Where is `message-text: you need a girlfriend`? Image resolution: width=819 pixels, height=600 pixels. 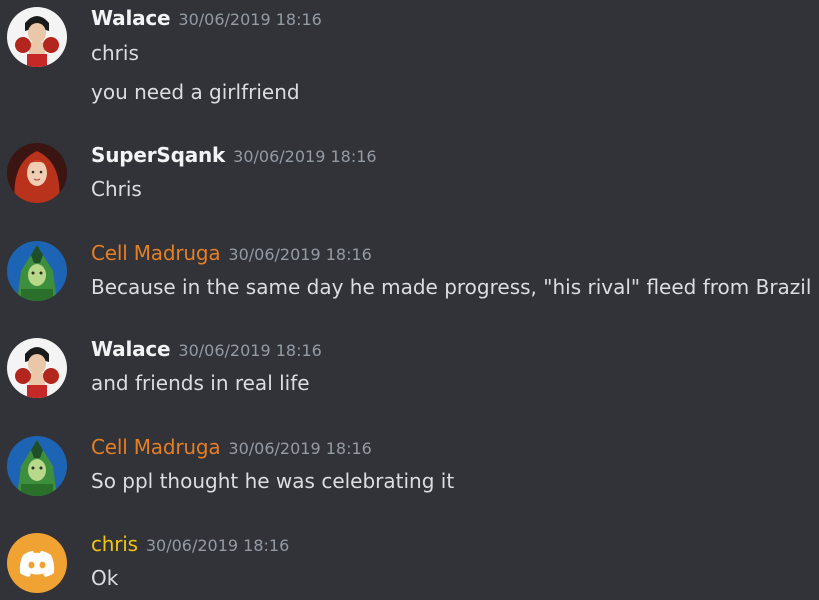
message-text: you need a girlfriend is located at coordinates (195, 92).